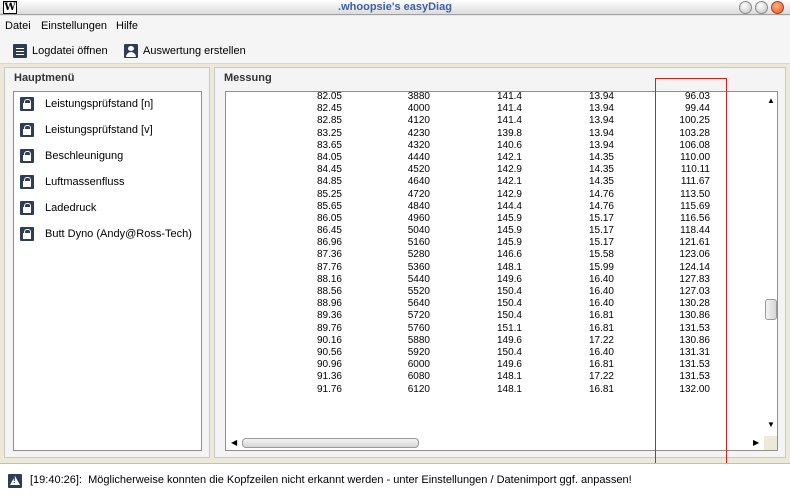 This screenshot has width=790, height=503. What do you see at coordinates (771, 424) in the screenshot?
I see `scroll-down-icon: ▼` at bounding box center [771, 424].